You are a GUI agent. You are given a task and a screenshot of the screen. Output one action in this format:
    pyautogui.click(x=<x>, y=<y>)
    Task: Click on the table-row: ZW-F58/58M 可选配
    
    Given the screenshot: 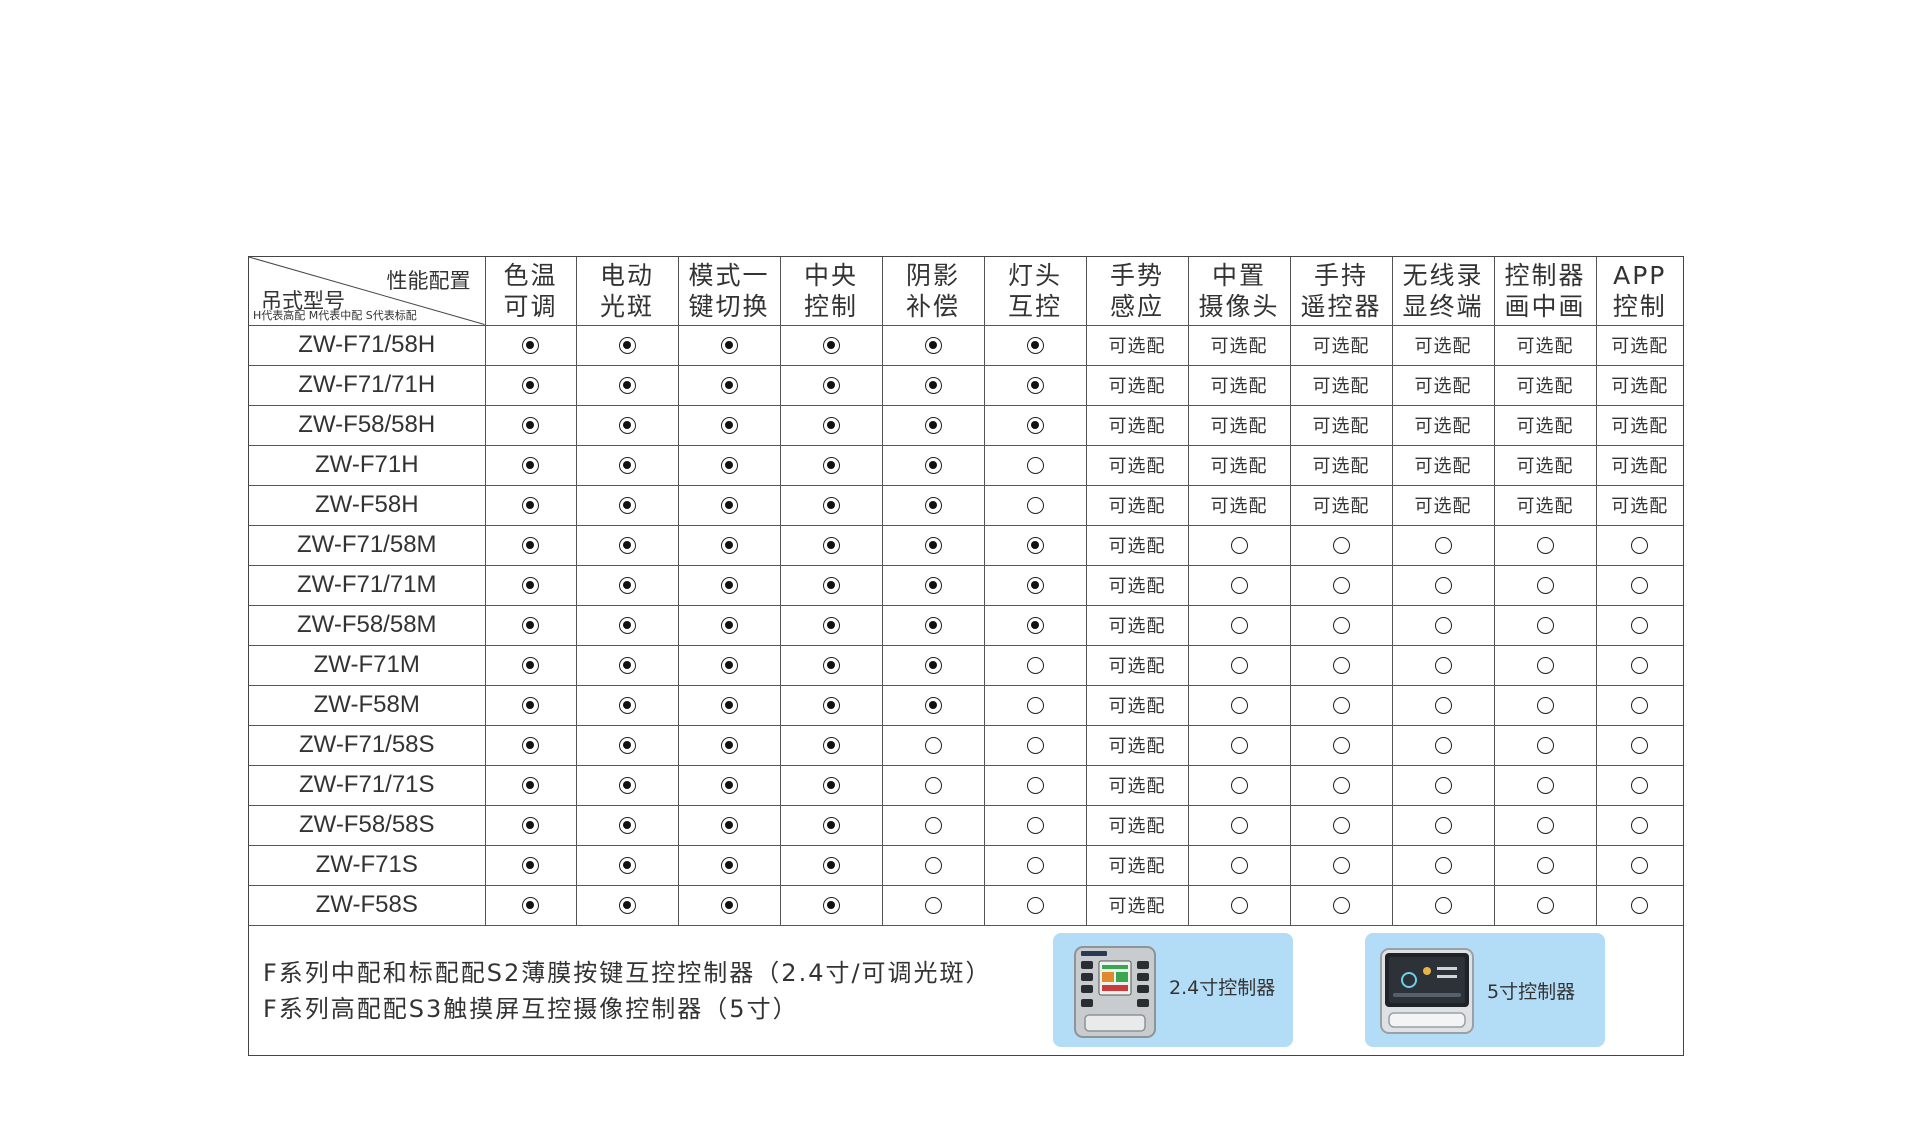 What is the action you would take?
    pyautogui.click(x=966, y=625)
    